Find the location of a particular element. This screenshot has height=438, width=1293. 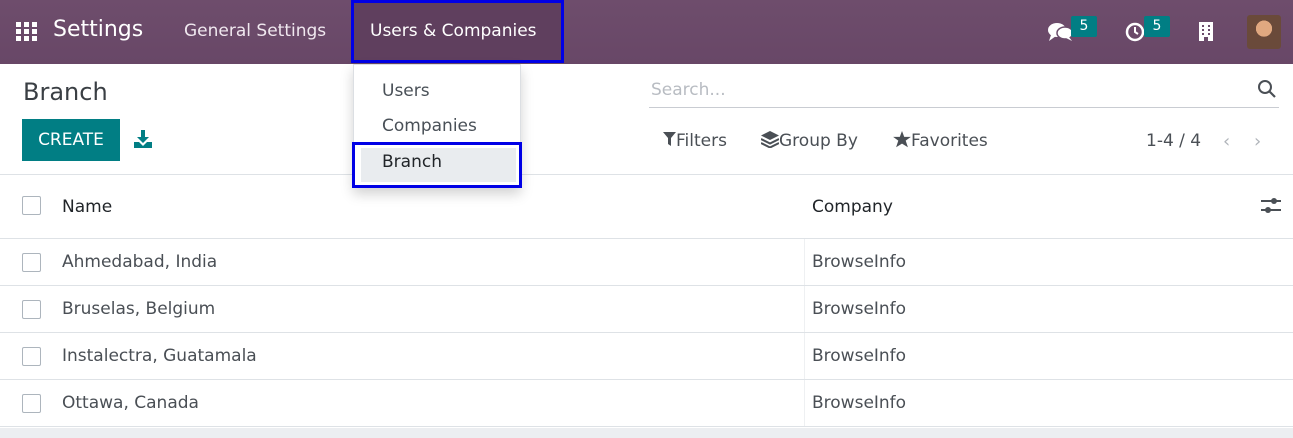

search-input is located at coordinates (946, 90).